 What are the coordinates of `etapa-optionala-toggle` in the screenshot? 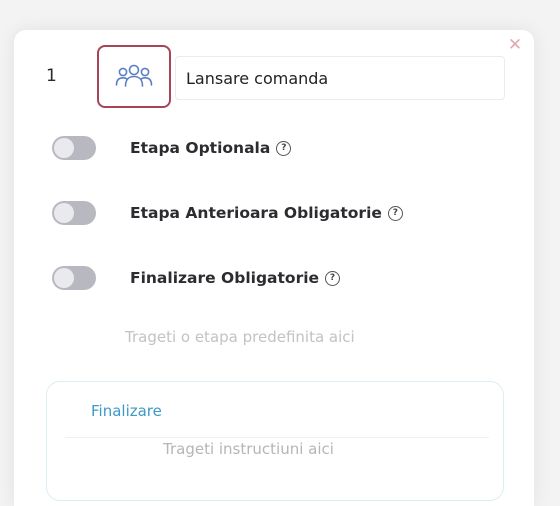 It's located at (74, 148).